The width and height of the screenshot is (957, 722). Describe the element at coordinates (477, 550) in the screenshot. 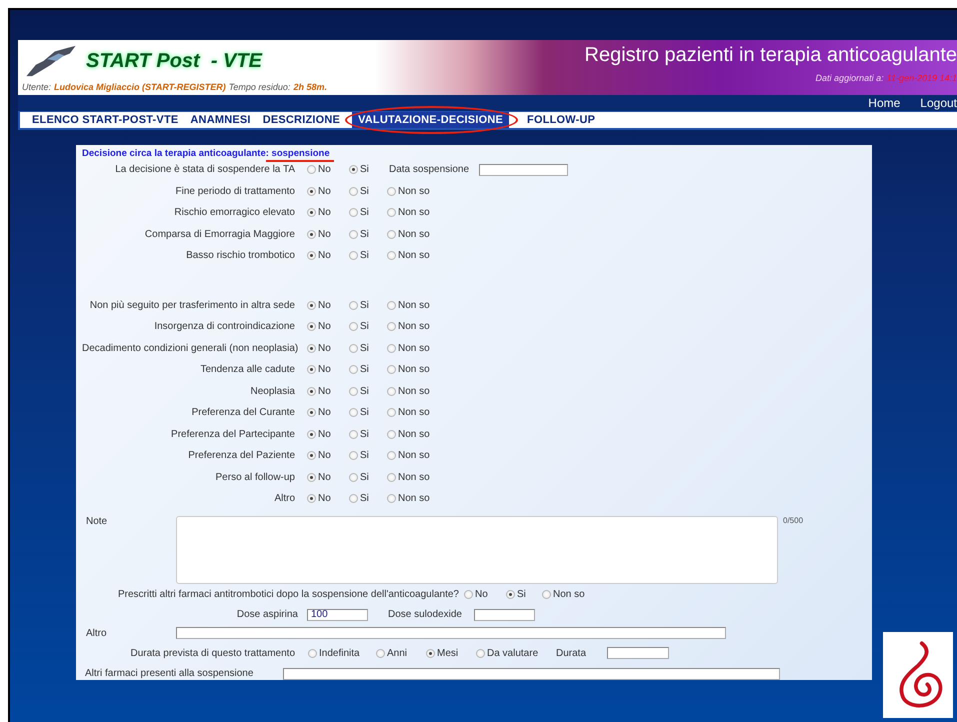

I see `note-textarea` at that location.